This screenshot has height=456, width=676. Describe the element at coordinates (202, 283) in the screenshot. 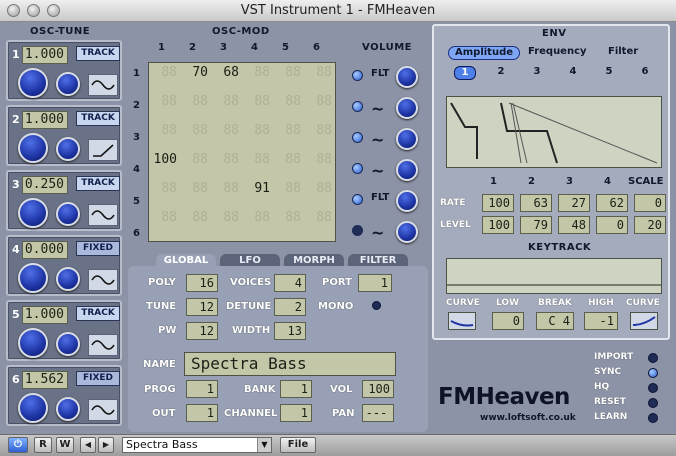

I see `poly-value: 16` at that location.